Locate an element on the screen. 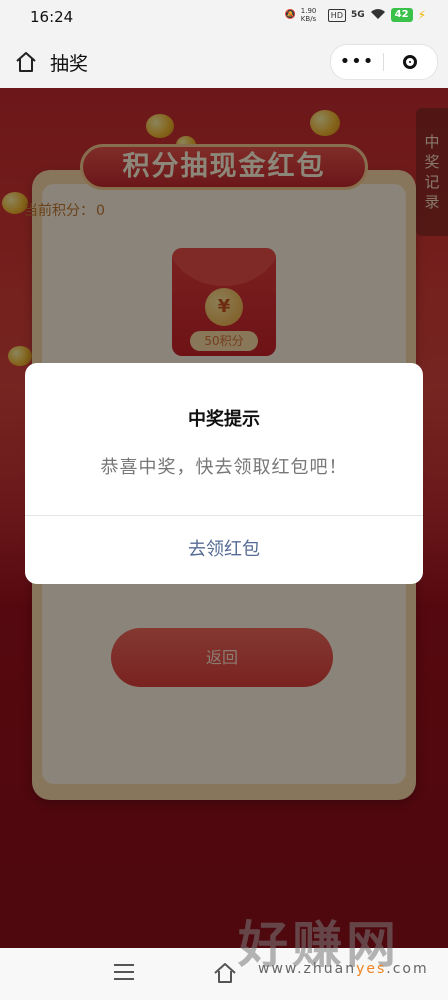 This screenshot has height=1000, width=448. dialog-title: 中奖提示 is located at coordinates (224, 419).